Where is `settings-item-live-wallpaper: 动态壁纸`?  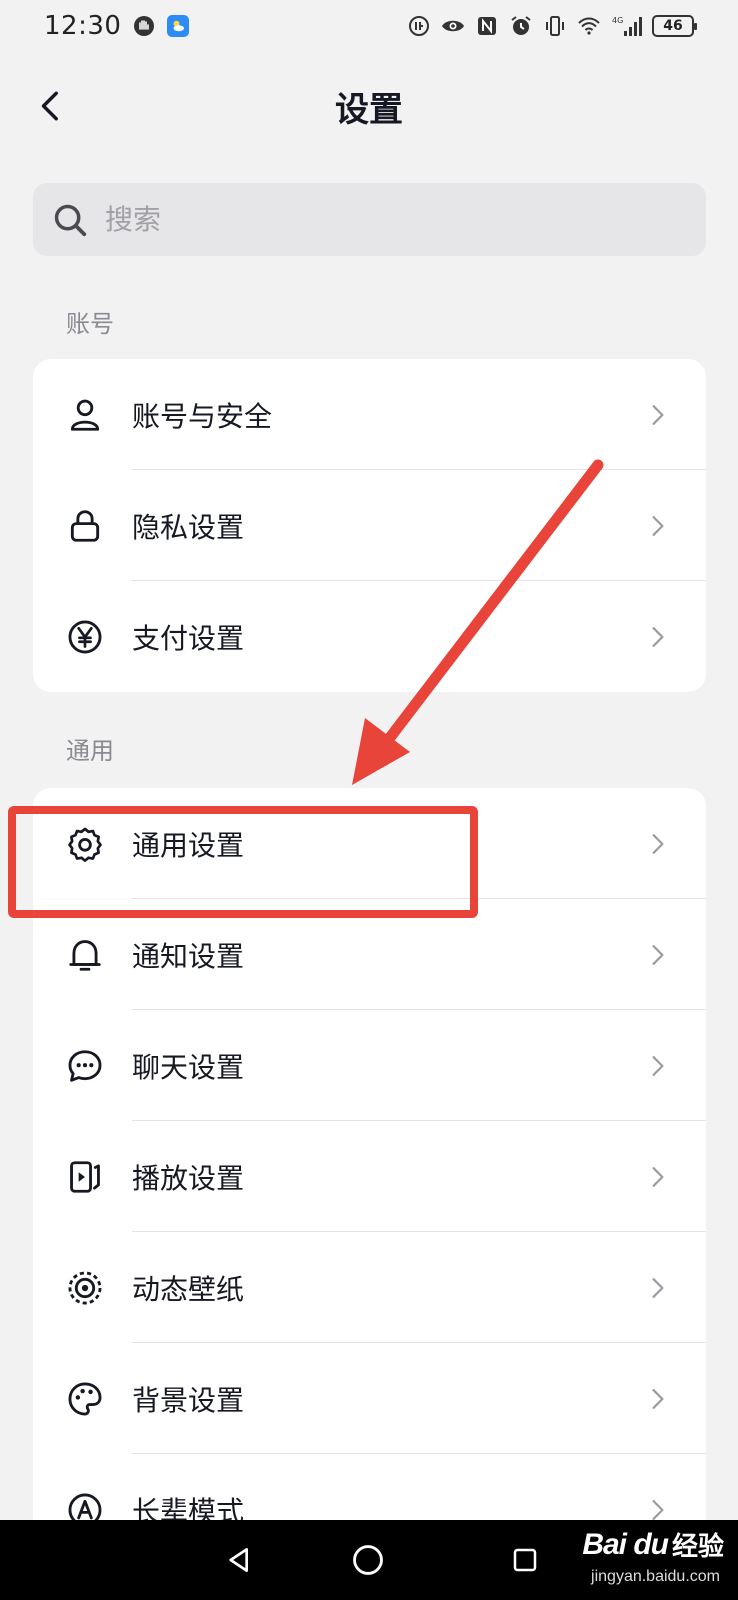
settings-item-live-wallpaper: 动态壁纸 is located at coordinates (369, 1287).